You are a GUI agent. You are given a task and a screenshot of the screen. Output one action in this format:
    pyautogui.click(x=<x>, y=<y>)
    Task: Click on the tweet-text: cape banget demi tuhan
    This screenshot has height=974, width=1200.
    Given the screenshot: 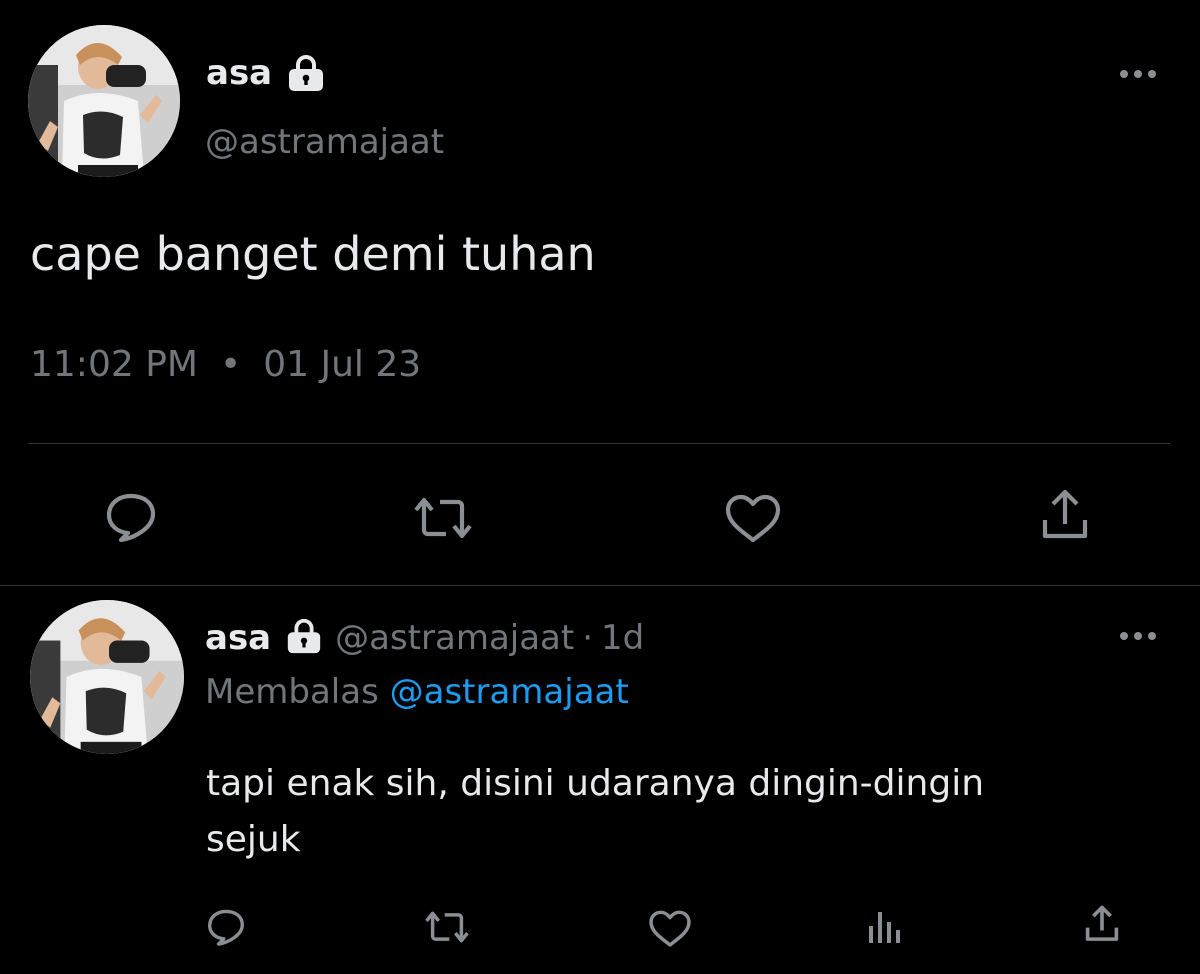 What is the action you would take?
    pyautogui.click(x=313, y=254)
    